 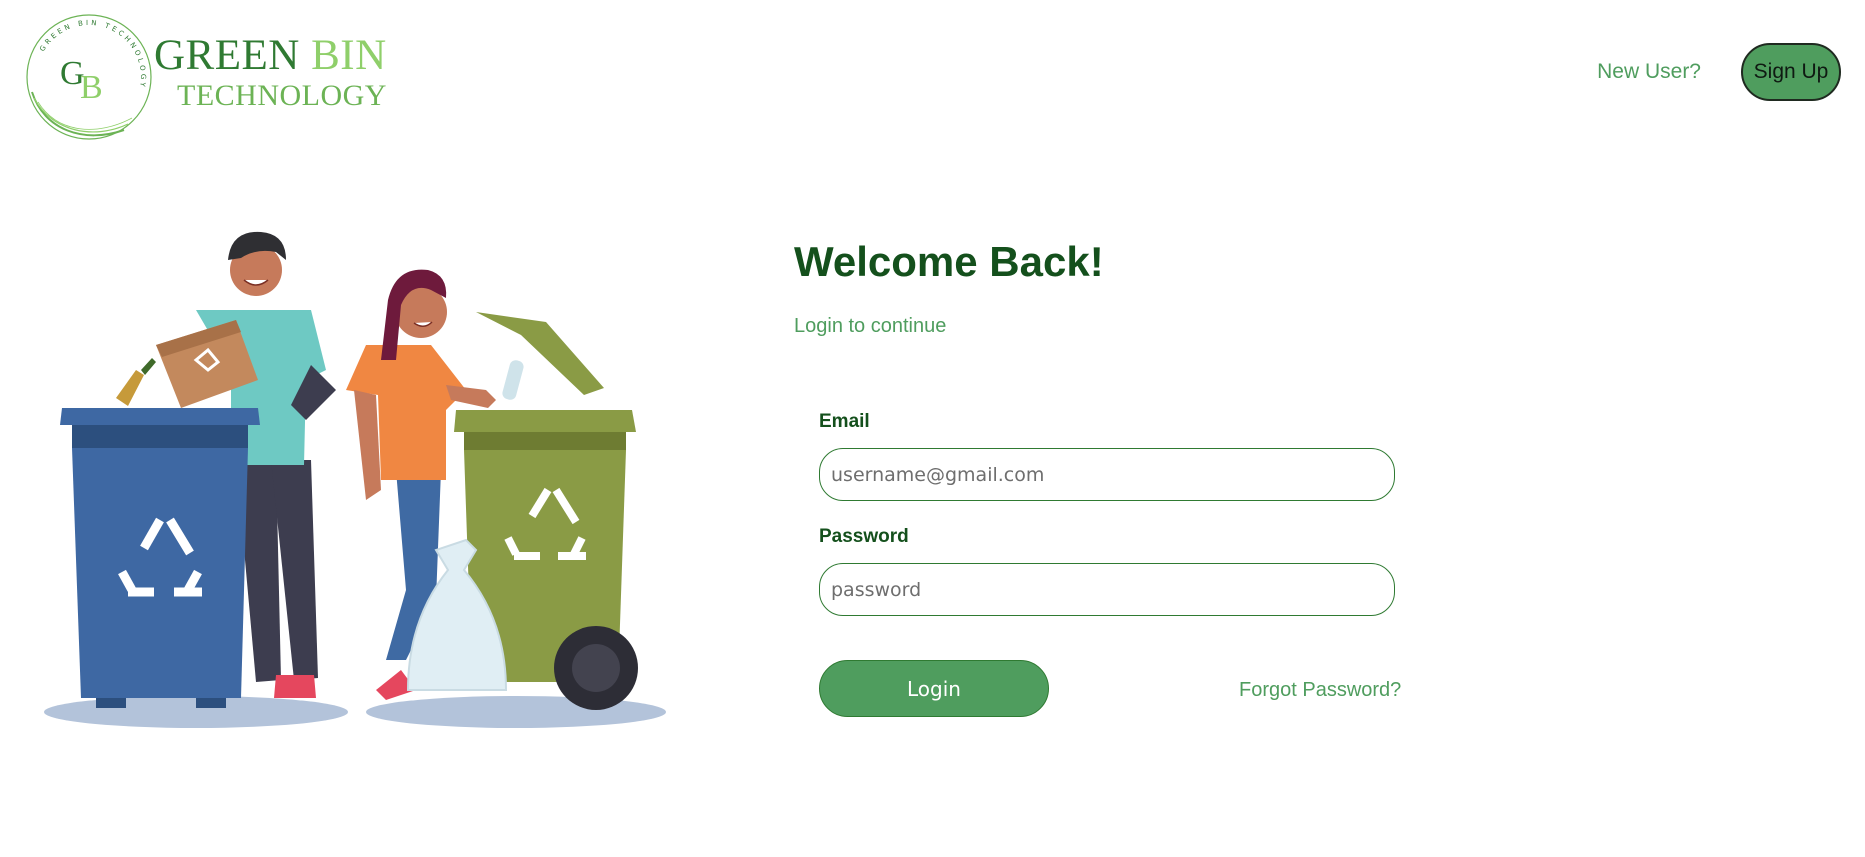 What do you see at coordinates (227, 55) in the screenshot?
I see `logo-word-green: GREEN` at bounding box center [227, 55].